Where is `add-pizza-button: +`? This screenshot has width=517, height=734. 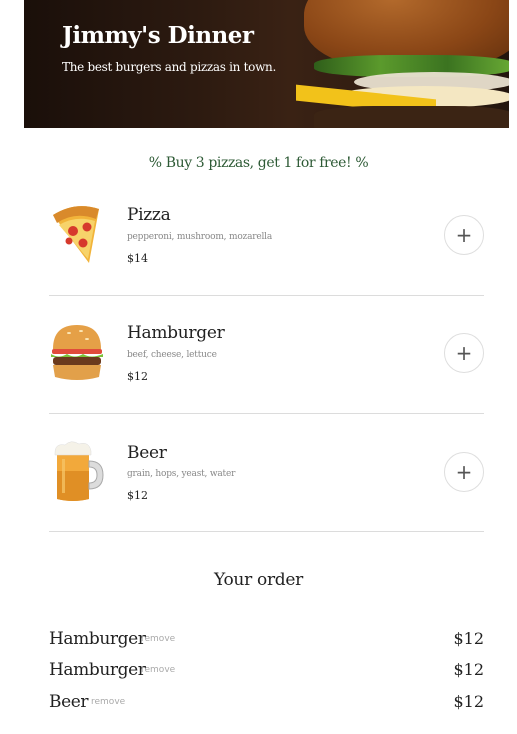
add-pizza-button: + is located at coordinates (464, 235).